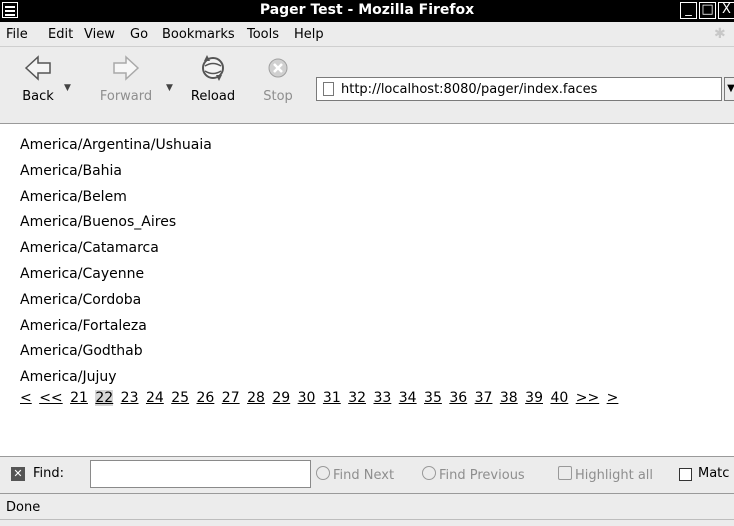  Describe the element at coordinates (81, 351) in the screenshot. I see `list-item: America/Godthab` at that location.